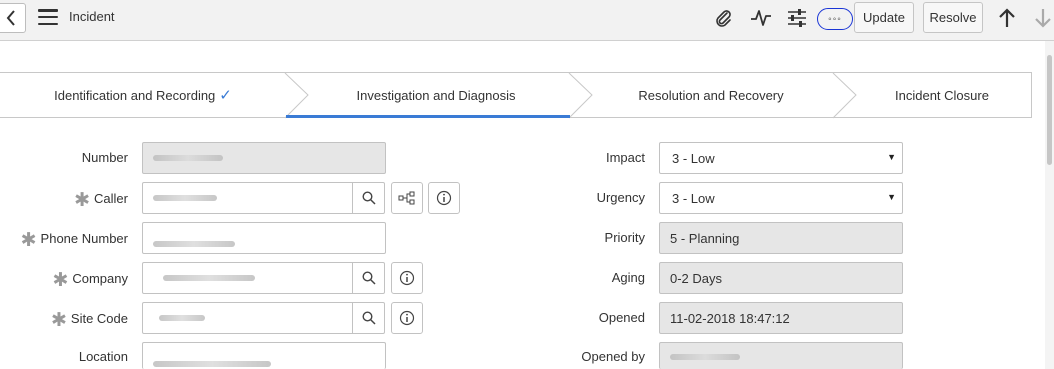  I want to click on flow-stage-identification: Identification and Recording ✓, so click(143, 95).